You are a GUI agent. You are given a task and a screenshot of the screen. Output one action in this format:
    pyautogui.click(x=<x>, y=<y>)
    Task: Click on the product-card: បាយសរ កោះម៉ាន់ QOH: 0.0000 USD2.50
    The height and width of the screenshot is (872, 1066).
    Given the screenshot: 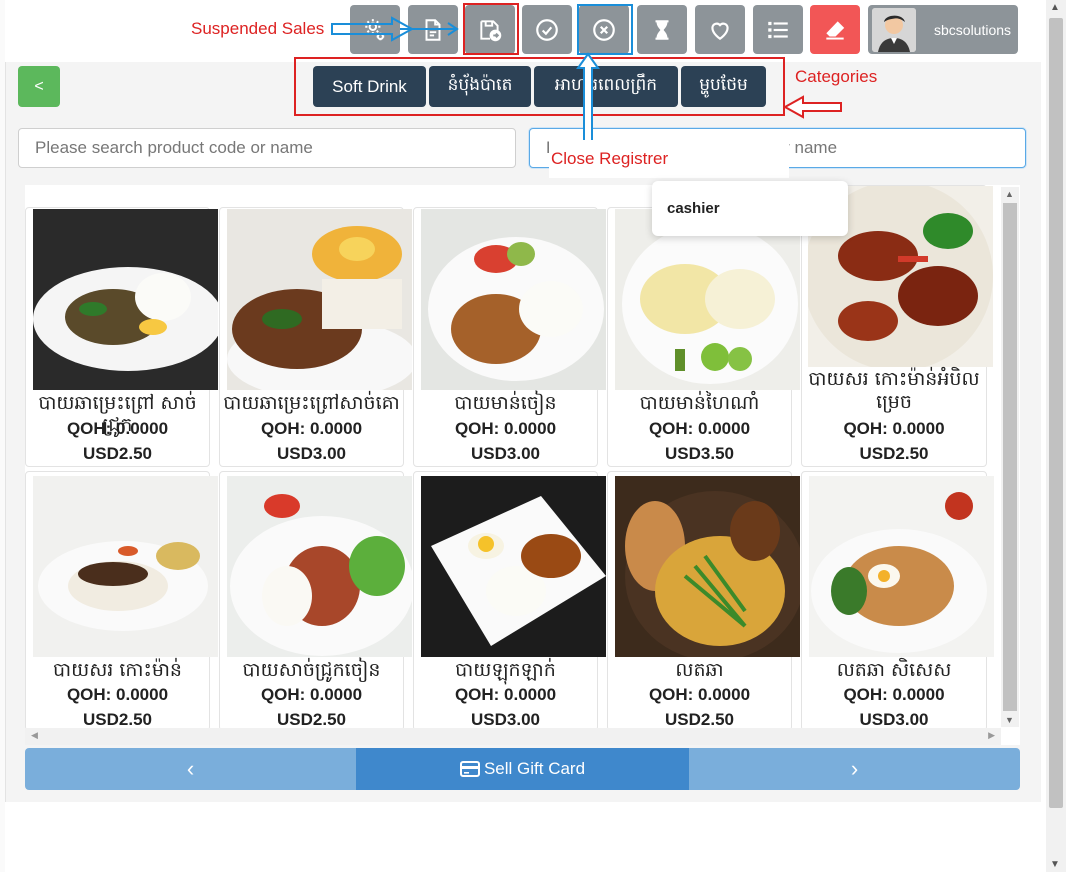 What is the action you would take?
    pyautogui.click(x=121, y=601)
    